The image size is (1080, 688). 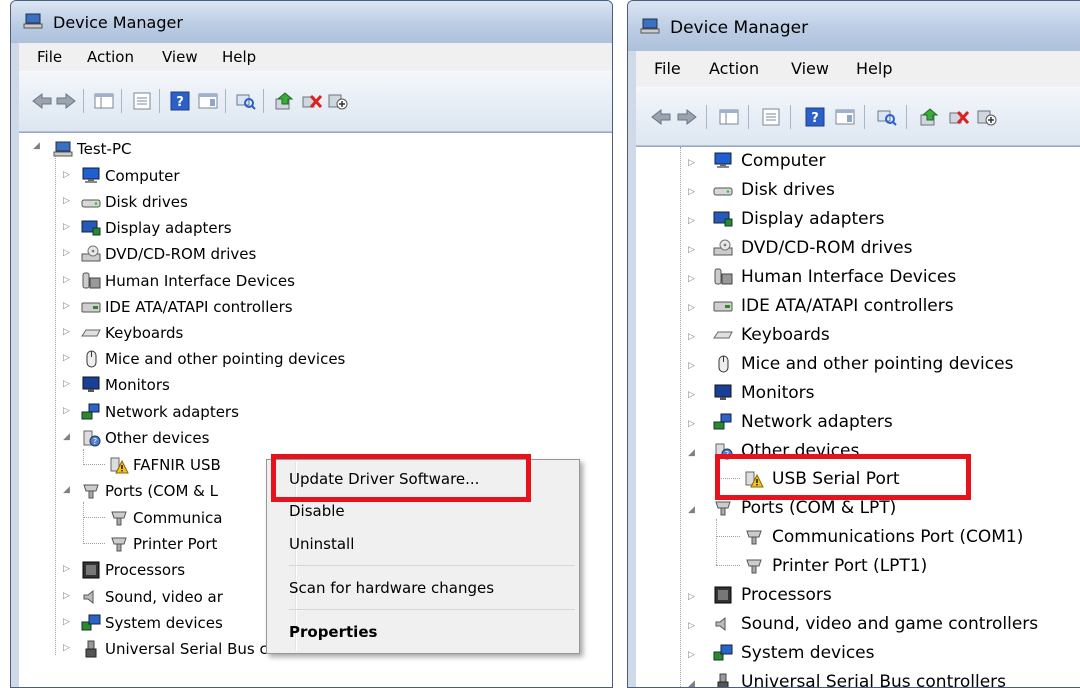 What do you see at coordinates (175, 544) in the screenshot?
I see `tree-node-printer-port: Printer Port` at bounding box center [175, 544].